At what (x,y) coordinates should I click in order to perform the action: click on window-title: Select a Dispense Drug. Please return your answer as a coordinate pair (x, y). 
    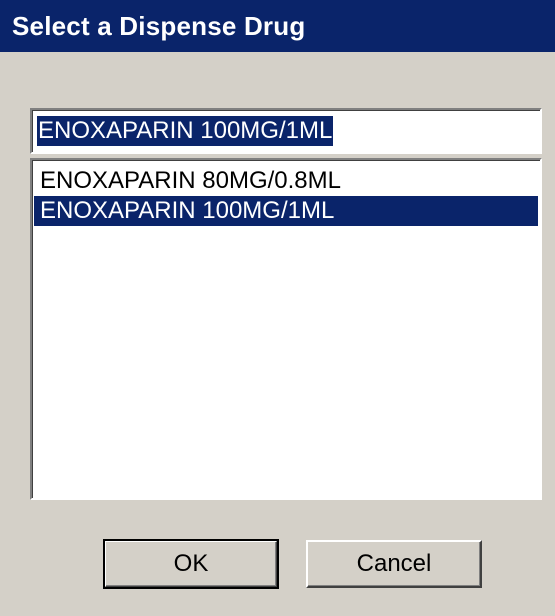
    Looking at the image, I should click on (159, 25).